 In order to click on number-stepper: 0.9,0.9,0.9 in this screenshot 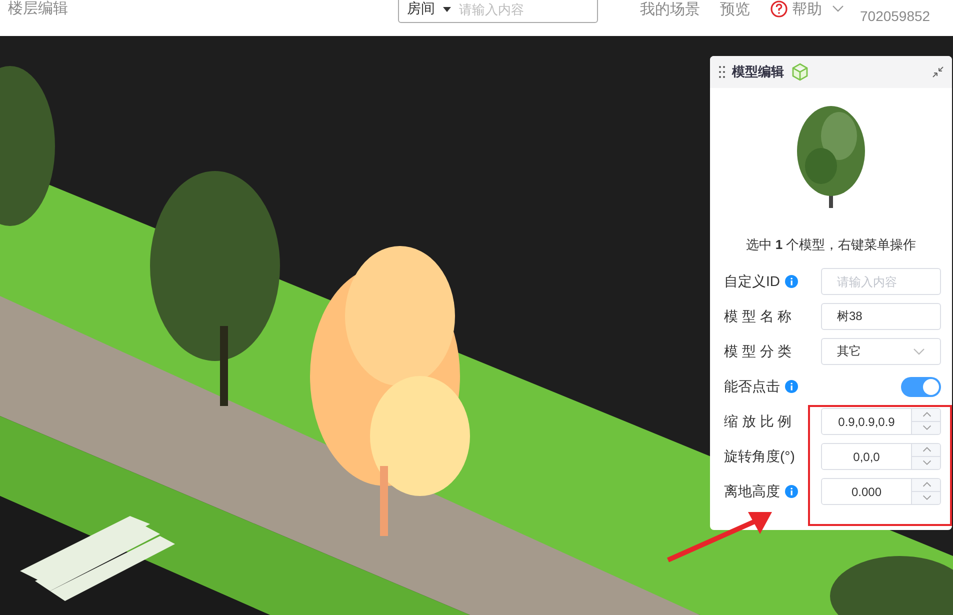, I will do `click(881, 421)`.